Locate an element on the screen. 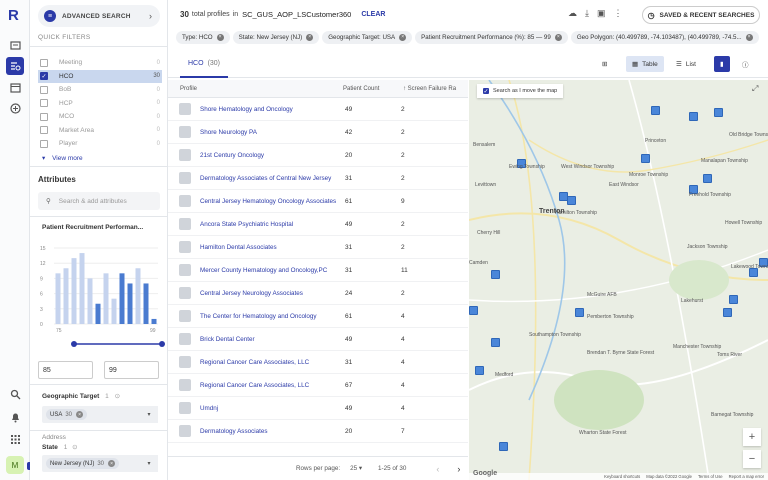  table-row: Shore Neurology PA 42 2 is located at coordinates (318, 132).